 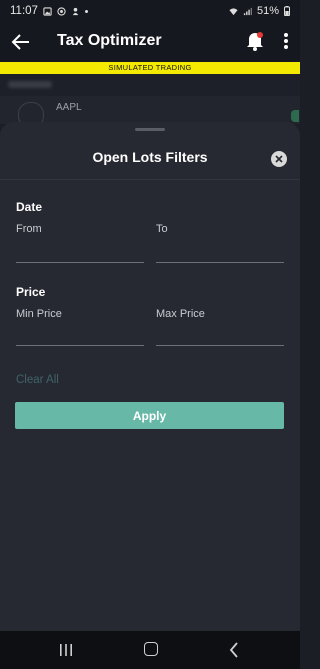 What do you see at coordinates (61, 11) in the screenshot?
I see `target-notification-icon` at bounding box center [61, 11].